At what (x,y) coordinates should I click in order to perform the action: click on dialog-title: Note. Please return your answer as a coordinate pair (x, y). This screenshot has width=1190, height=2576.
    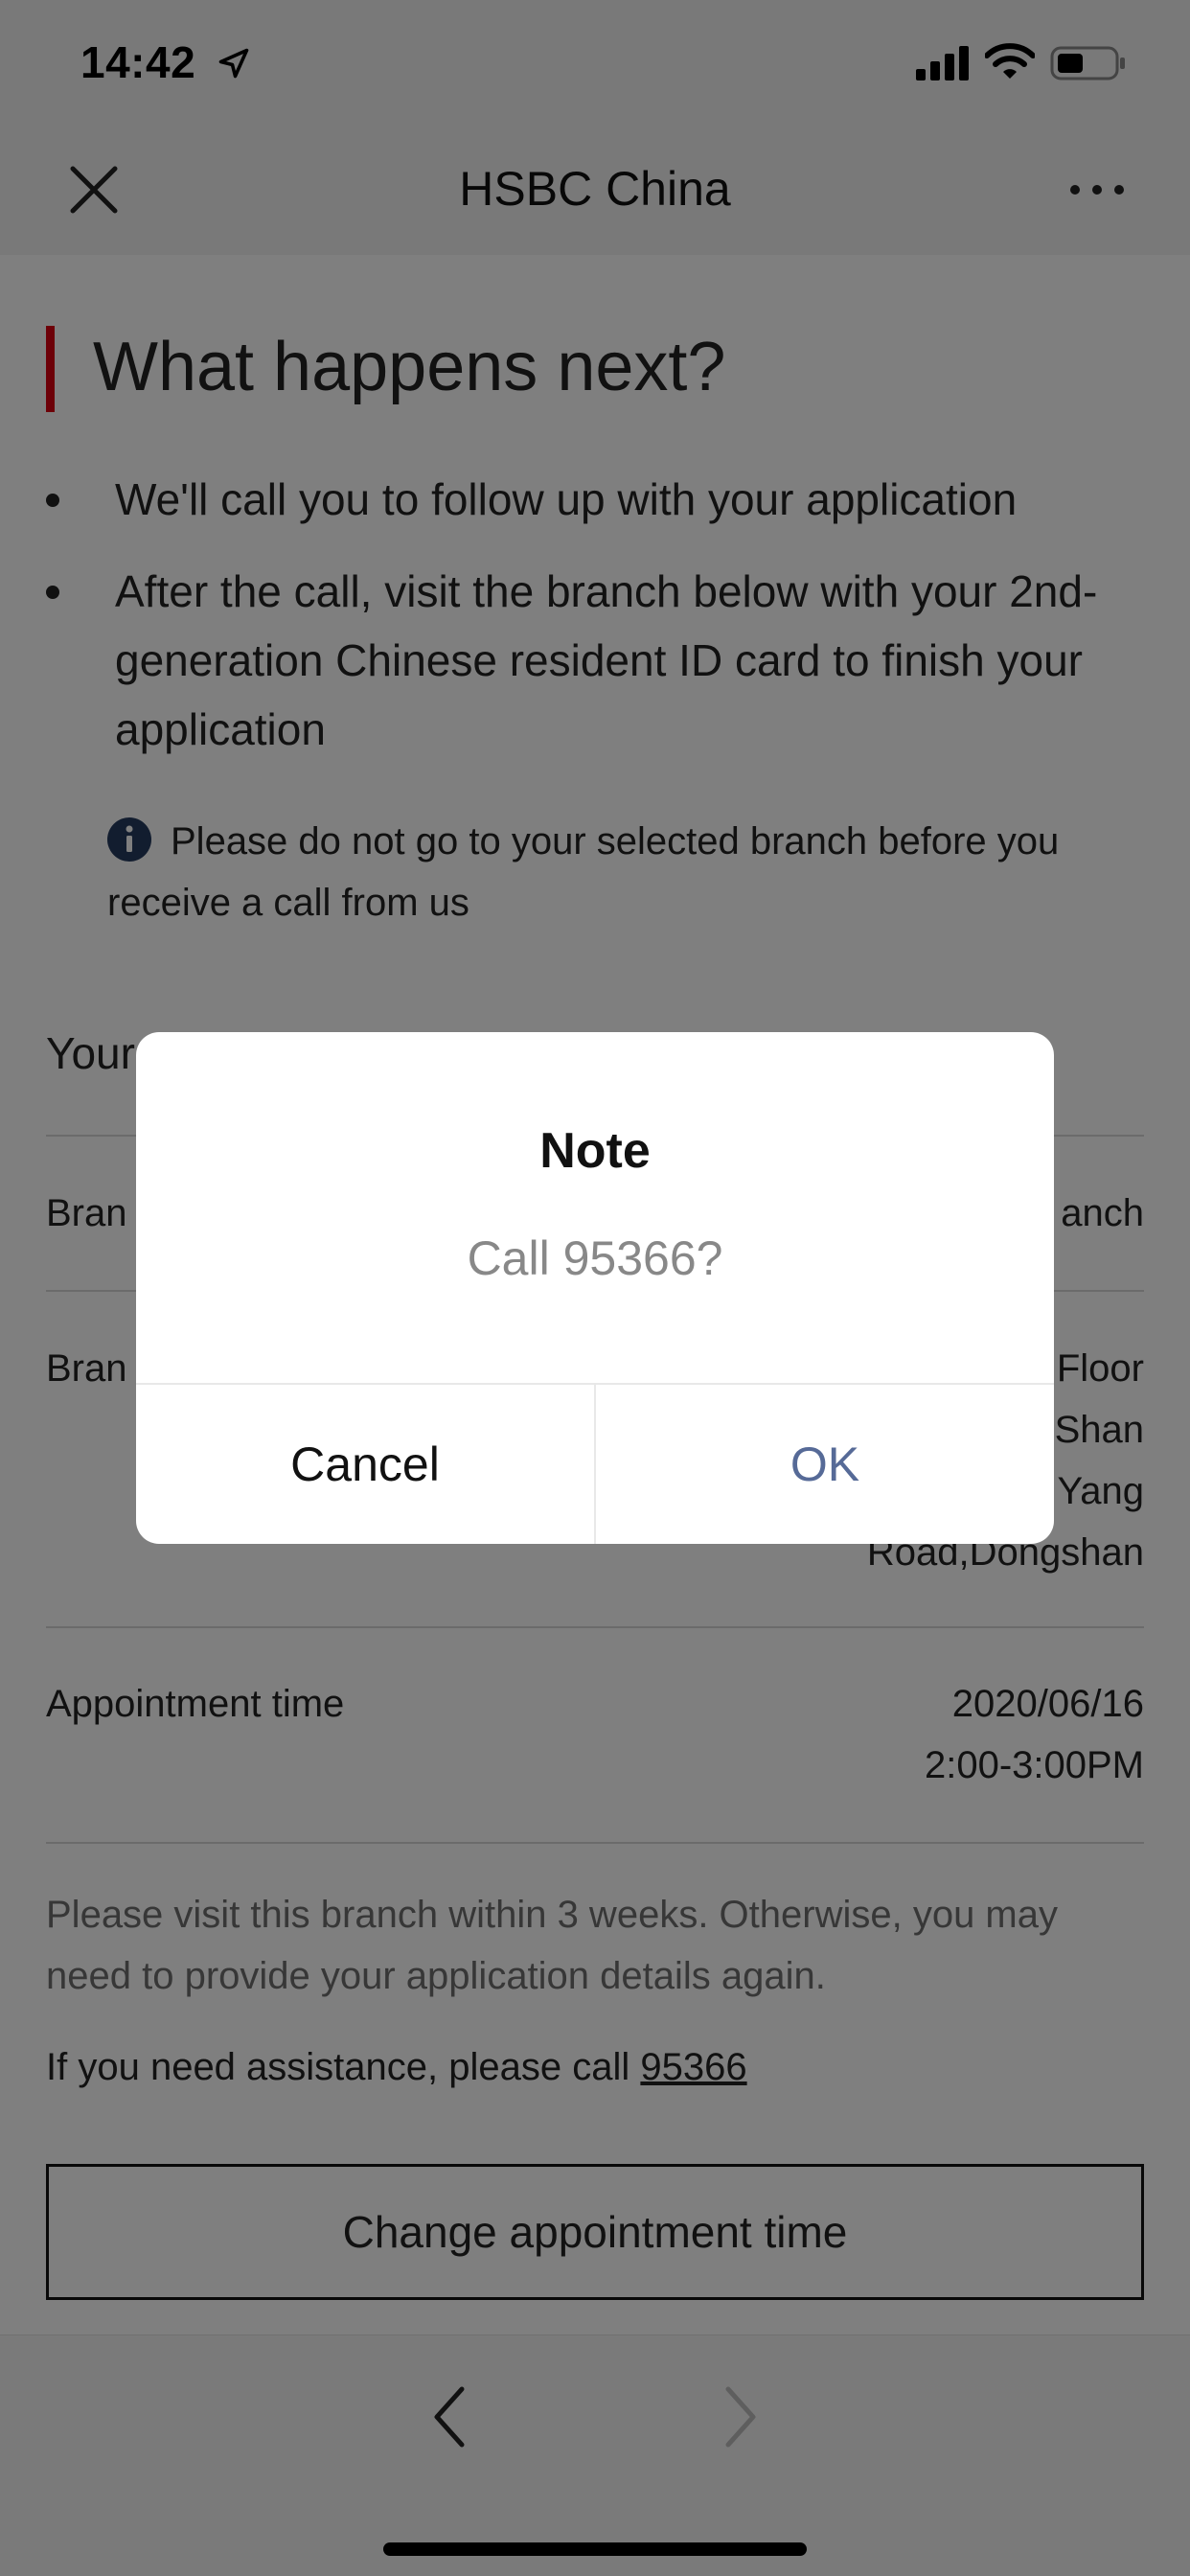
    Looking at the image, I should click on (595, 1151).